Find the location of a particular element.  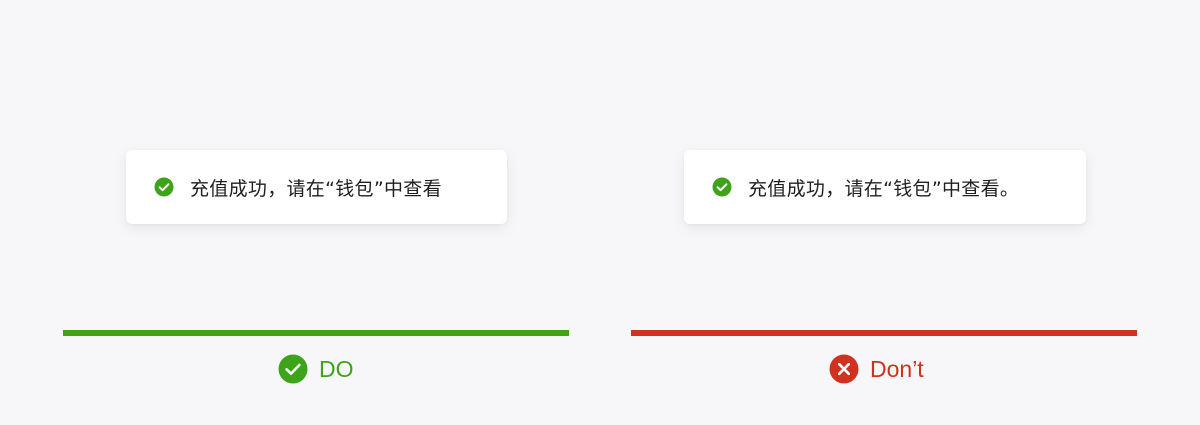

verdict-dont: Don’t is located at coordinates (876, 369).